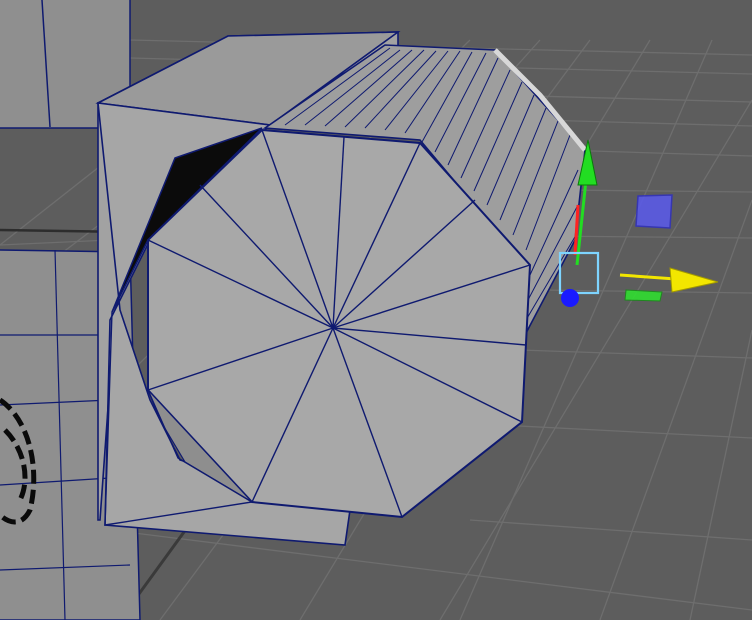 This screenshot has height=620, width=752. What do you see at coordinates (570, 298) in the screenshot?
I see `move-z-handle-icon` at bounding box center [570, 298].